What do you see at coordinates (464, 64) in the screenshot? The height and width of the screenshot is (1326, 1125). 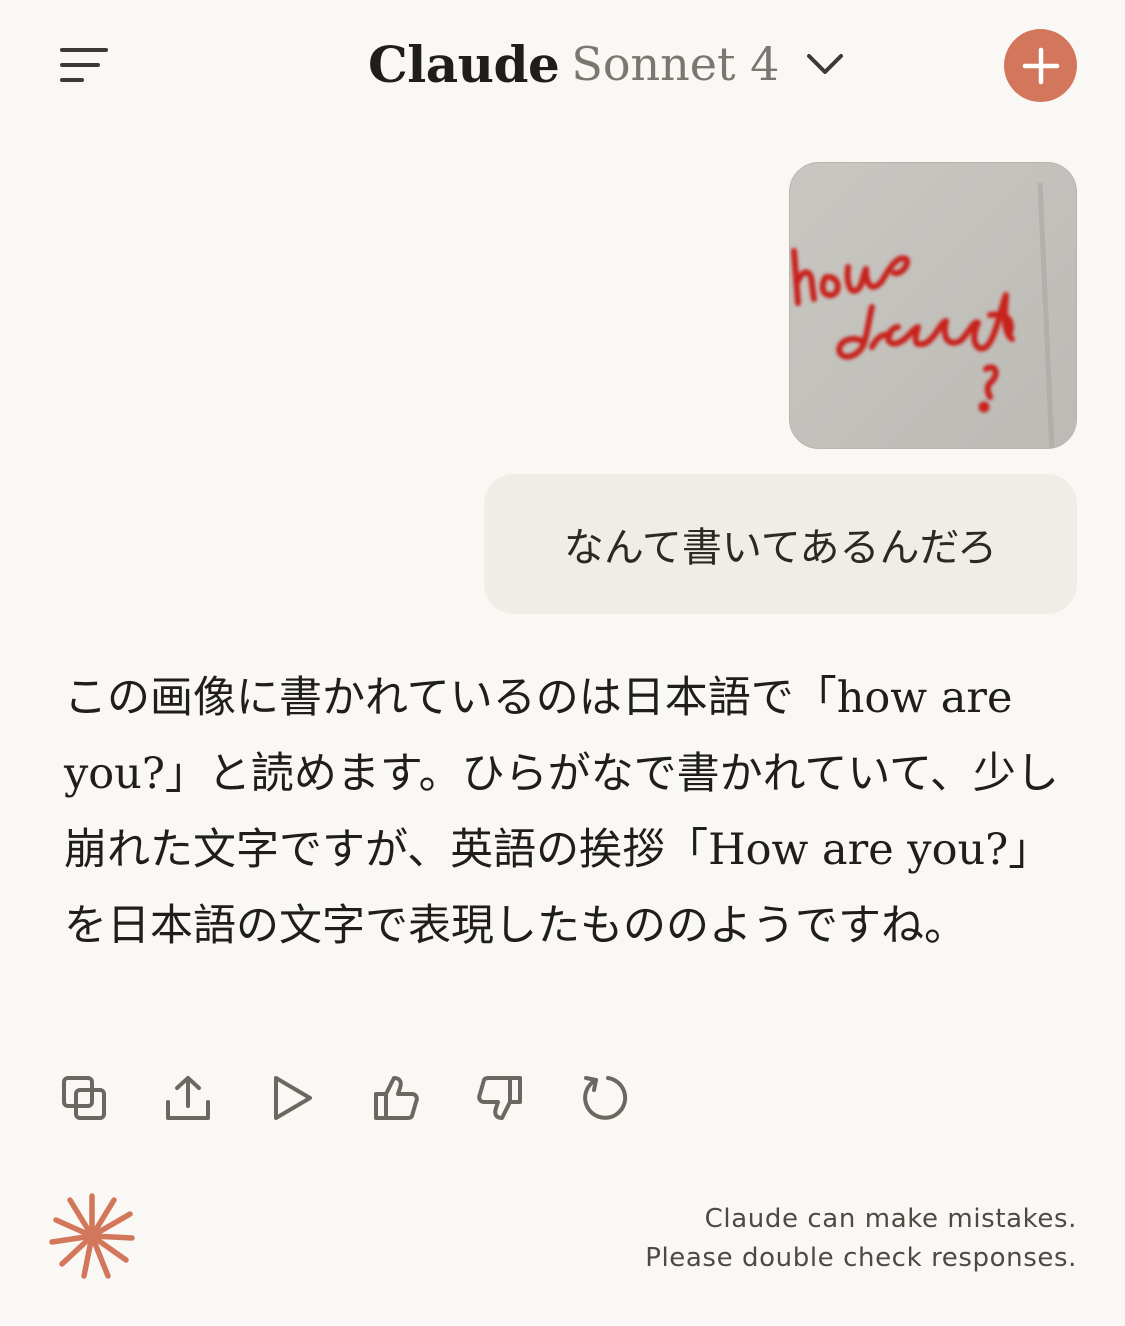 I see `brand-name: Claude` at bounding box center [464, 64].